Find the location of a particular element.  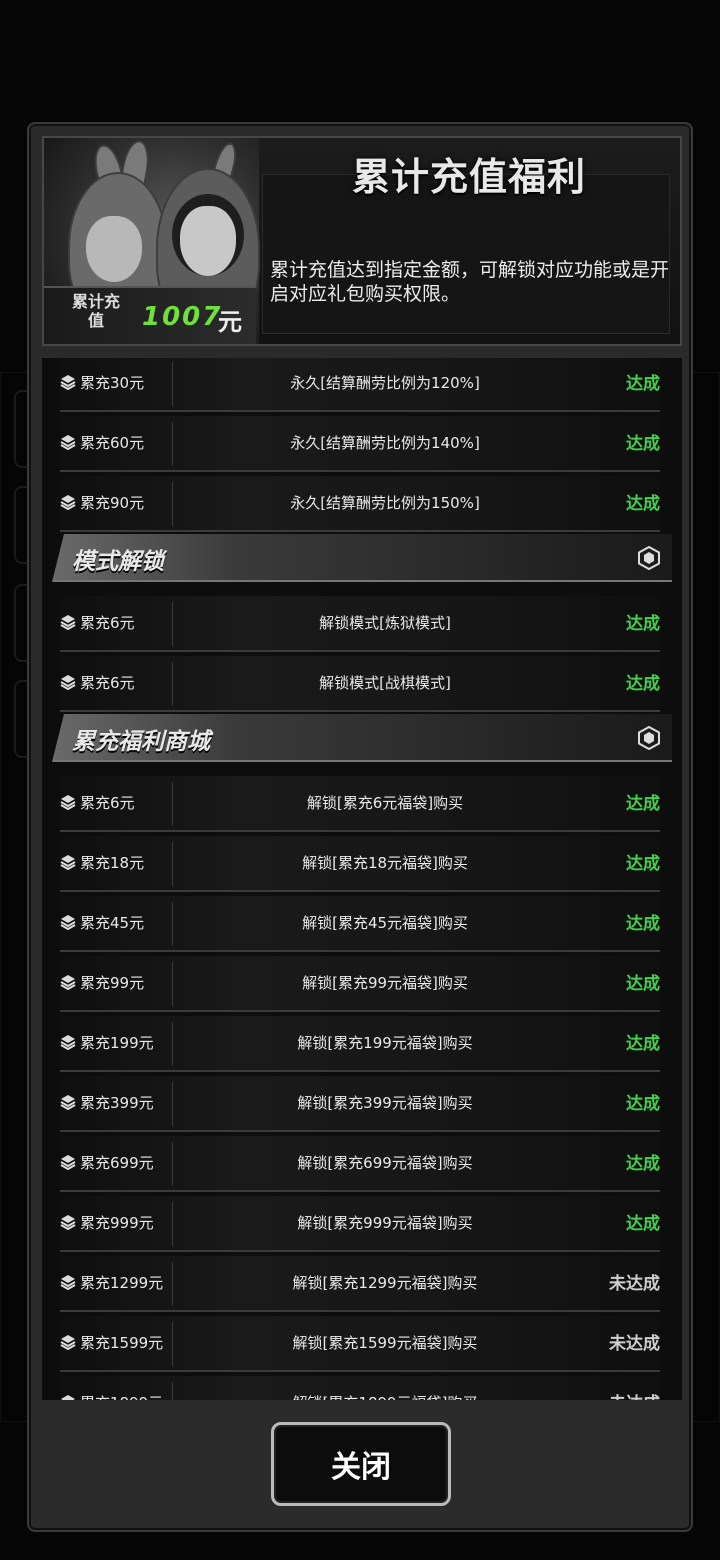

list-item: 累充399元 解锁[累充399元福袋]购买 达成 is located at coordinates (360, 1104).